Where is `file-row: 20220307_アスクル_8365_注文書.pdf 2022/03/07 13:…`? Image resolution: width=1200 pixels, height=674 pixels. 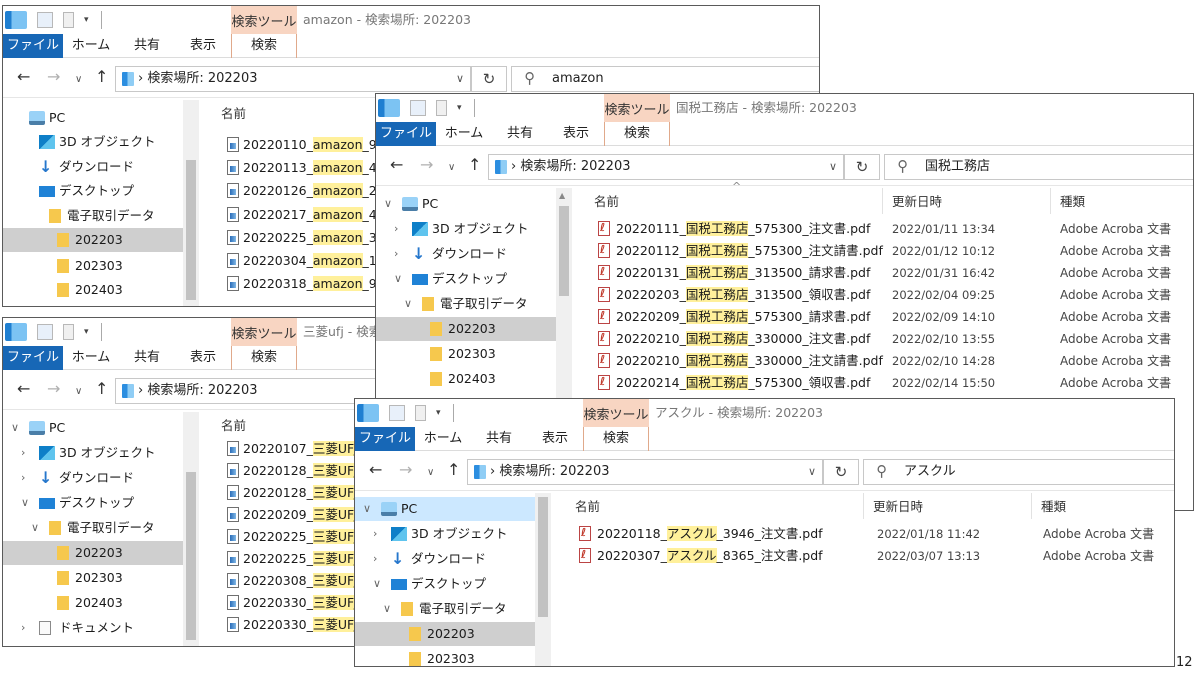
file-row: 20220307_アスクル_8365_注文書.pdf 2022/03/07 13:… is located at coordinates (860, 555).